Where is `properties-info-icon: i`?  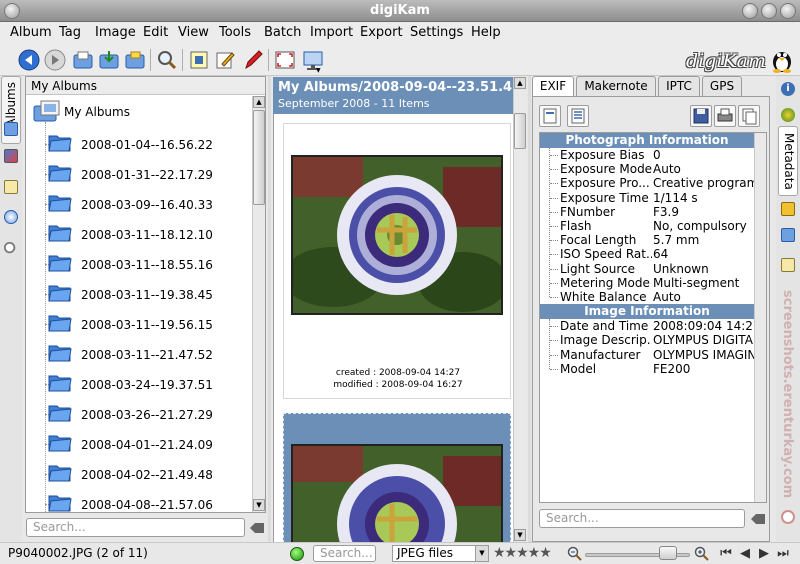 properties-info-icon: i is located at coordinates (788, 89).